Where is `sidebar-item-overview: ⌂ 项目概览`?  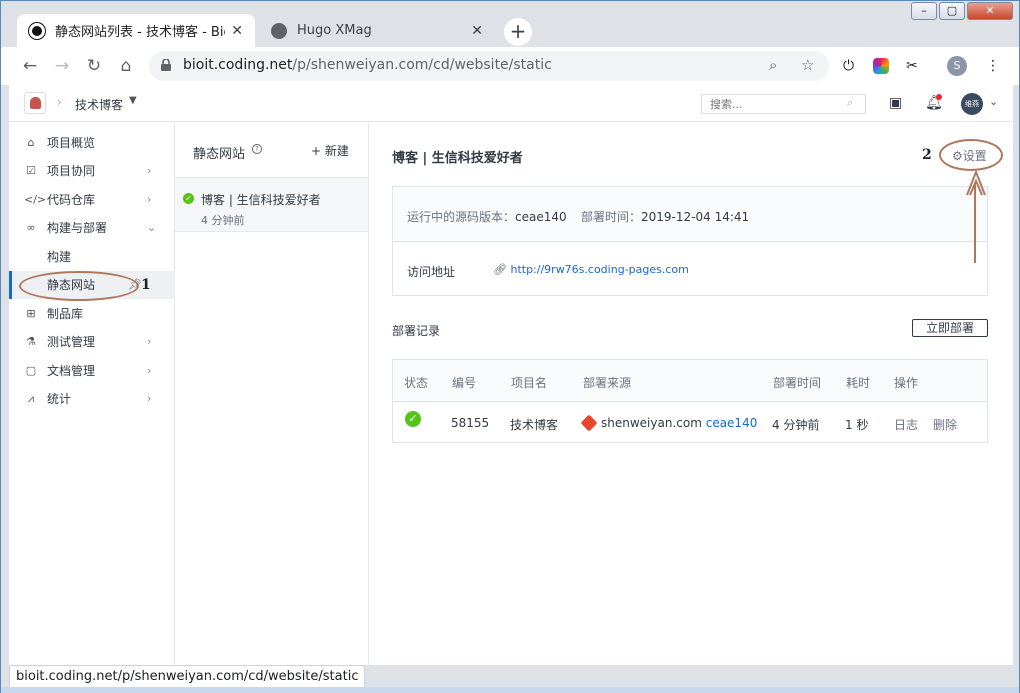 sidebar-item-overview: ⌂ 项目概览 is located at coordinates (92, 143).